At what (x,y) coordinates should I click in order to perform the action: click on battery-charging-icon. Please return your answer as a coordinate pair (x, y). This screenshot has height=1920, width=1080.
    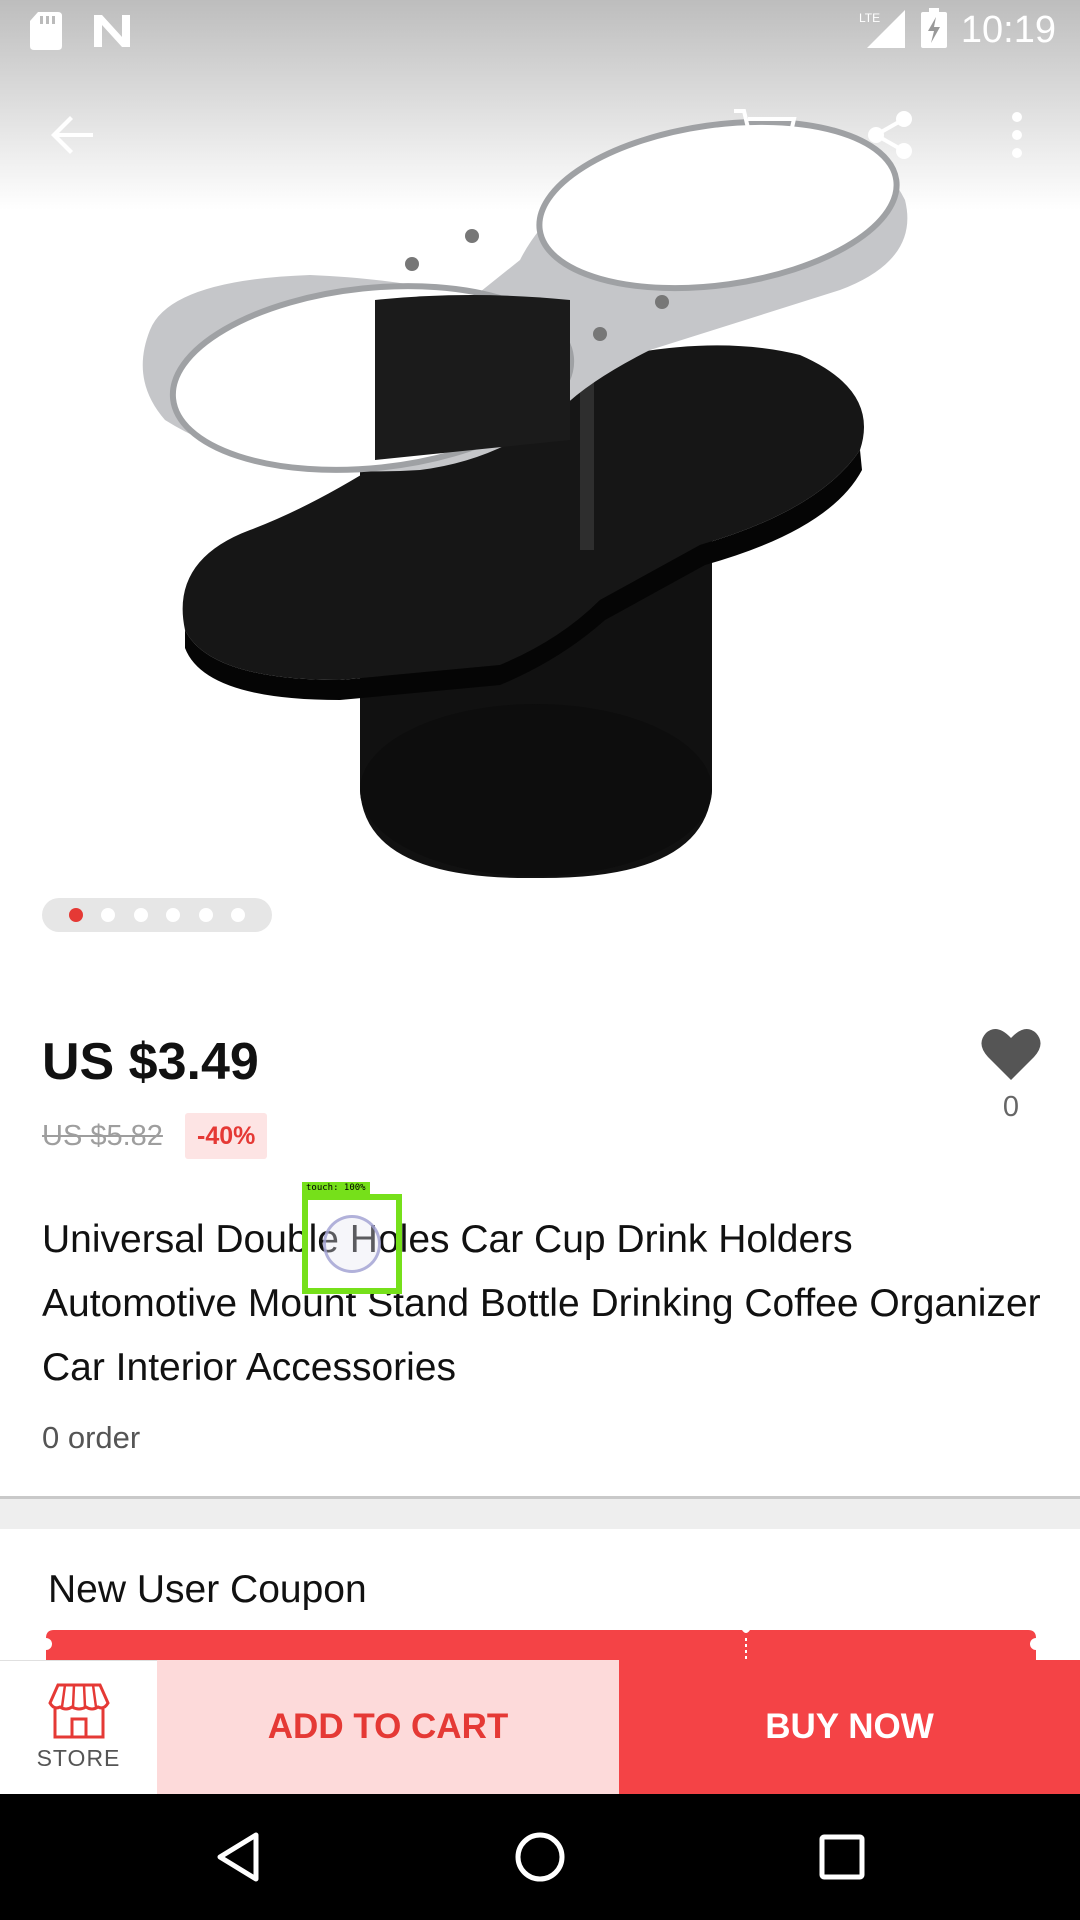
    Looking at the image, I should click on (933, 30).